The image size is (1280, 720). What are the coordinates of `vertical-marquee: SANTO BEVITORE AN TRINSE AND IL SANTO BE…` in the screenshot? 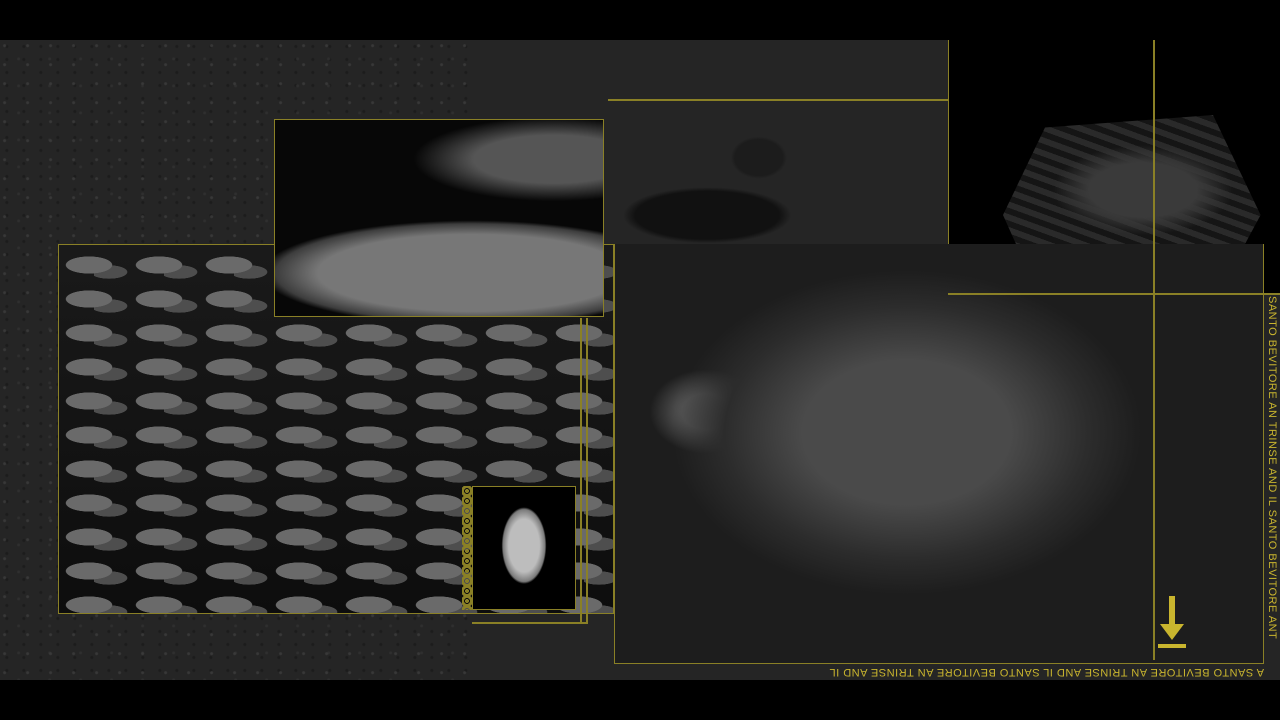 It's located at (1271, 482).